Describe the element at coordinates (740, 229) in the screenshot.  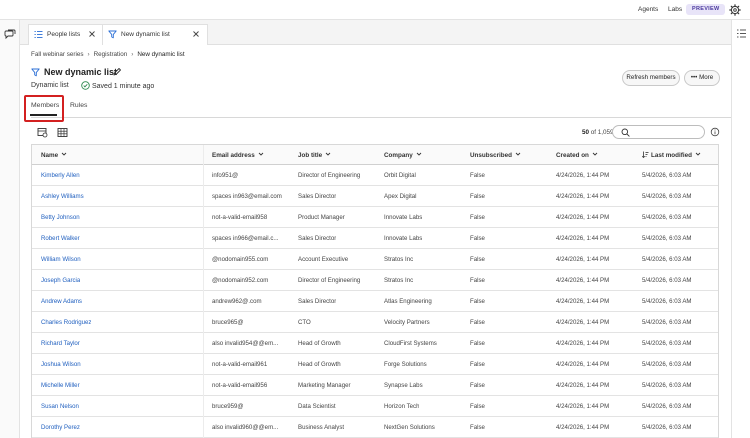
I see `right-rail` at that location.